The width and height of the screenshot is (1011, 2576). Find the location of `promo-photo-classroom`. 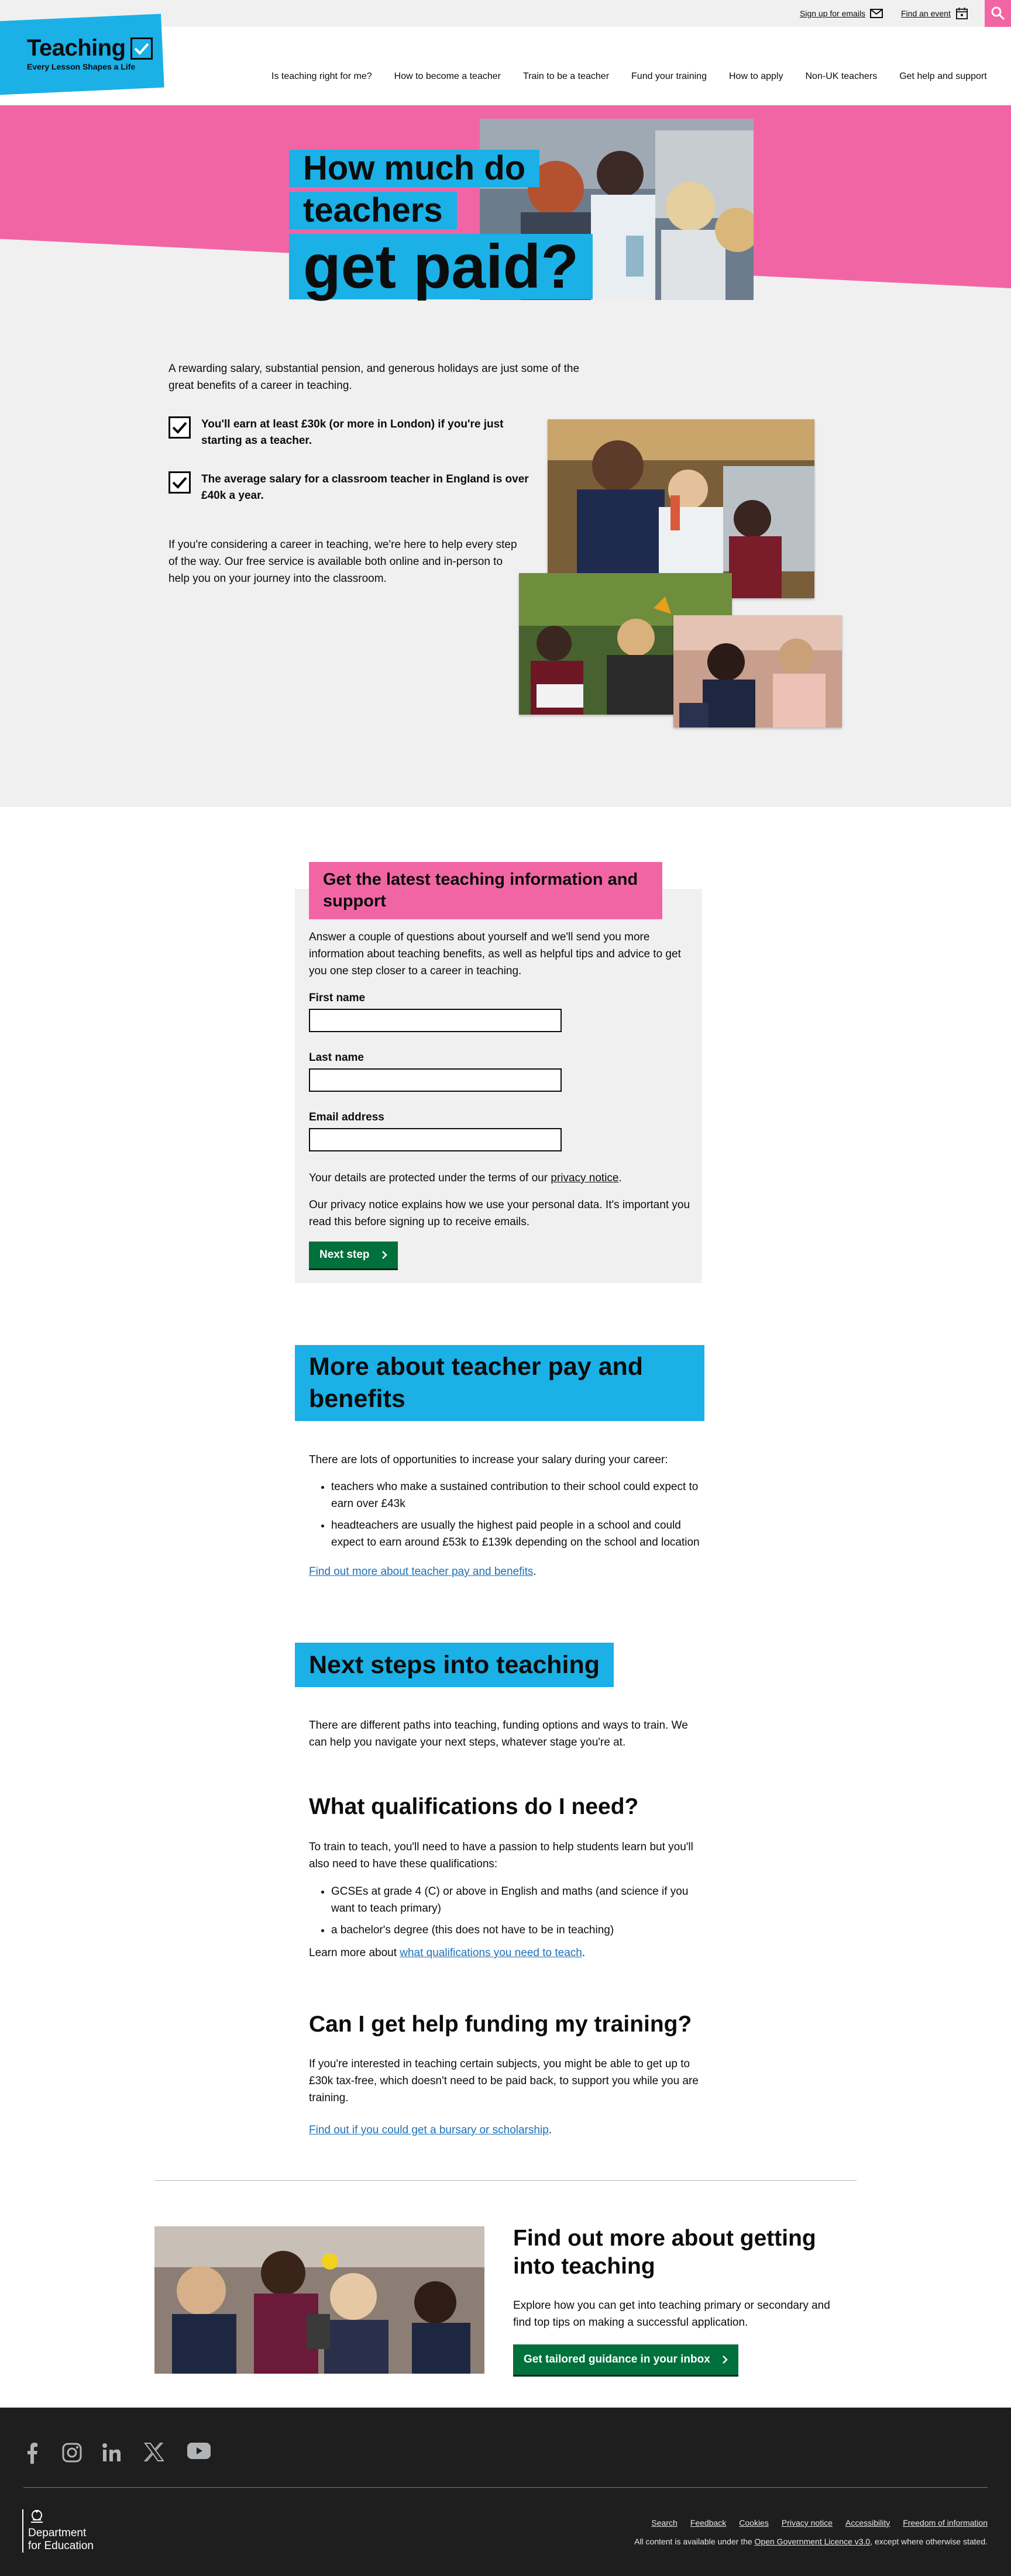

promo-photo-classroom is located at coordinates (319, 2300).